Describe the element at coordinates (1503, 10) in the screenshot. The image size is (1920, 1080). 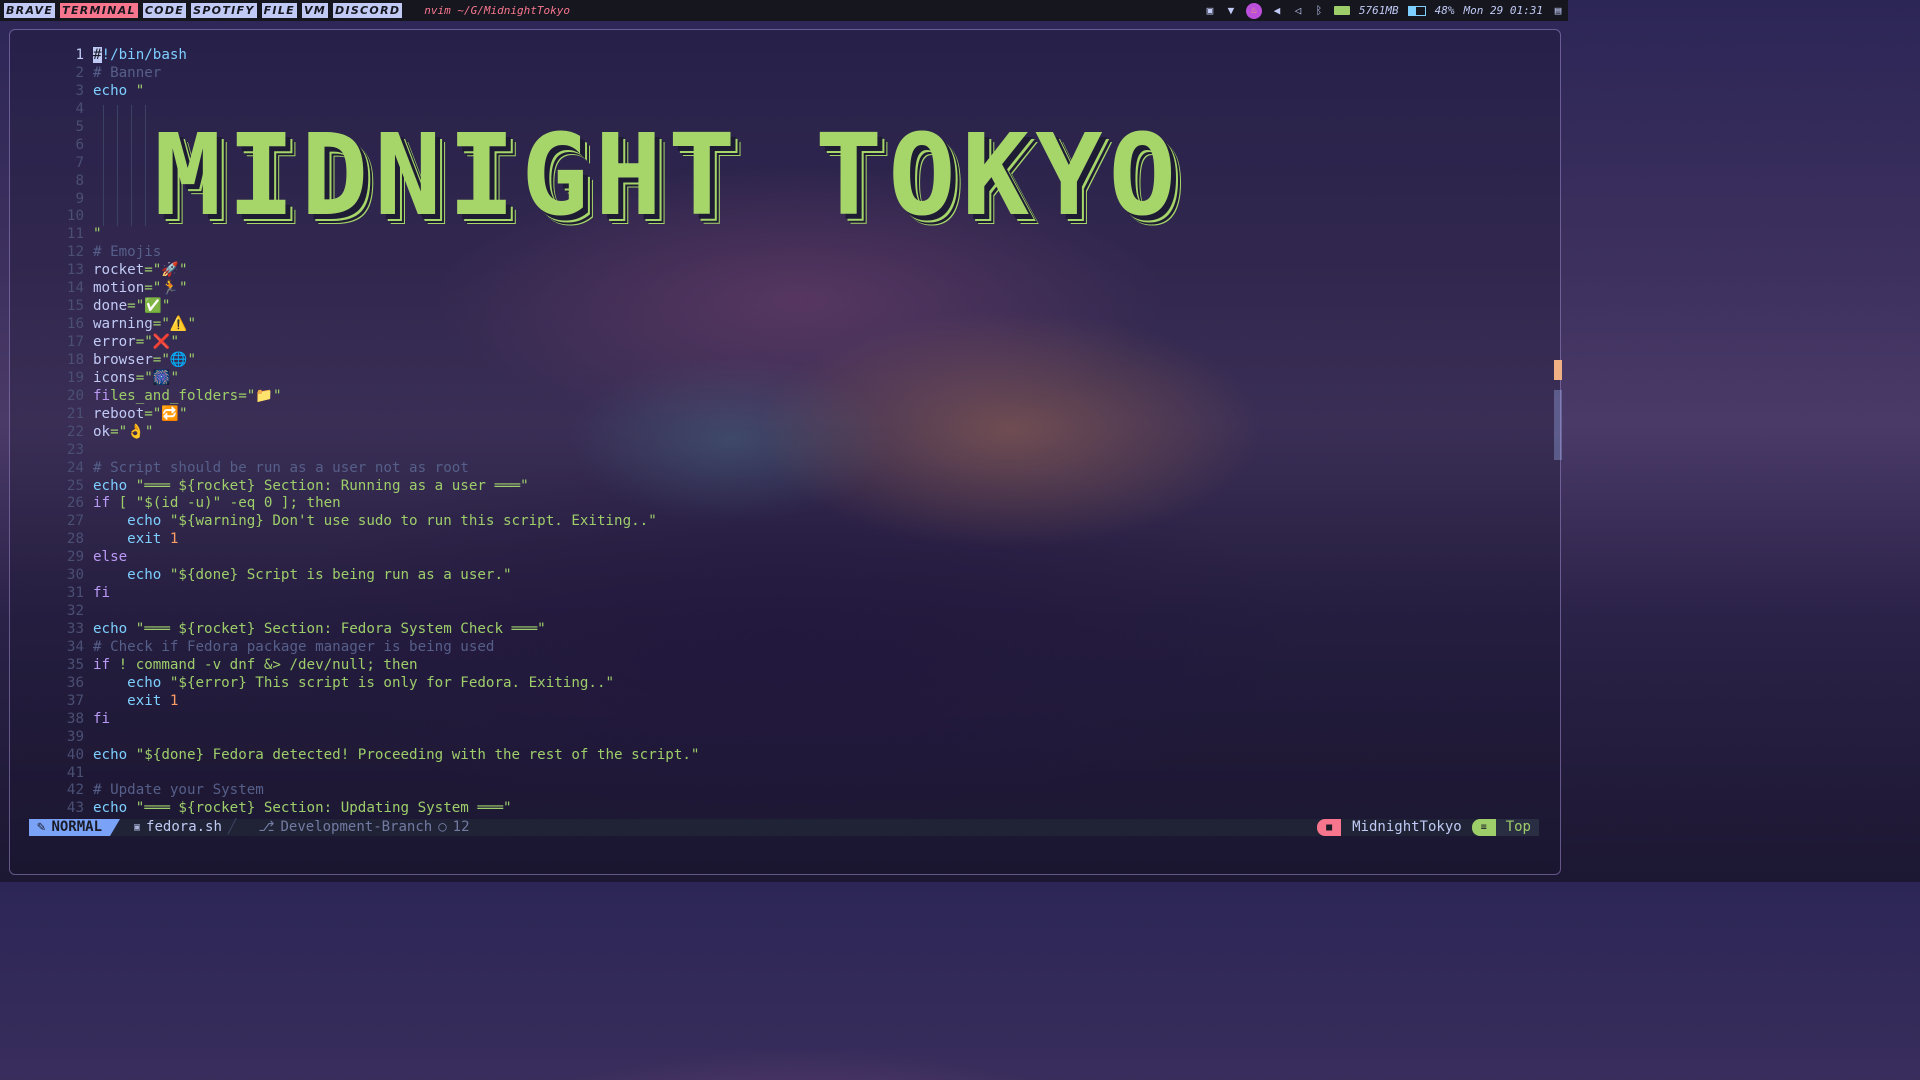
I see `clock: Mon 29 01:31` at that location.